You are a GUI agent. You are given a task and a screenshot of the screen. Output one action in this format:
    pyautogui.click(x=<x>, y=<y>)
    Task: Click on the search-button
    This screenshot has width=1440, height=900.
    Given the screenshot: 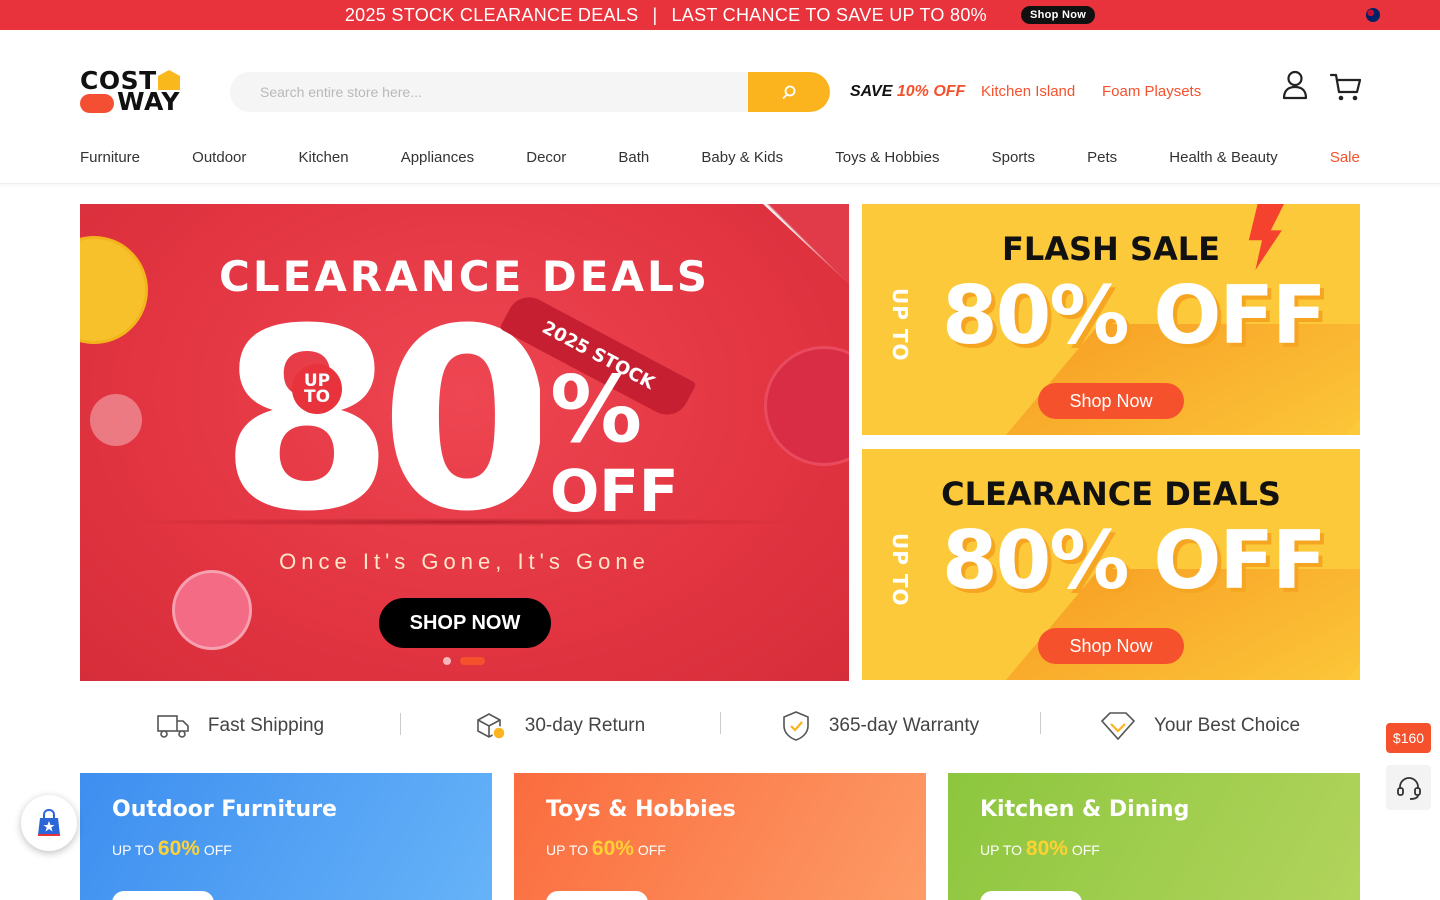 What is the action you would take?
    pyautogui.click(x=789, y=92)
    